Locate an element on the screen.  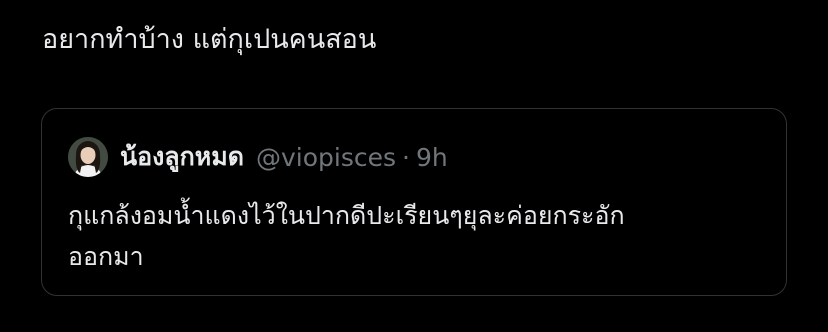
avatar is located at coordinates (88, 157).